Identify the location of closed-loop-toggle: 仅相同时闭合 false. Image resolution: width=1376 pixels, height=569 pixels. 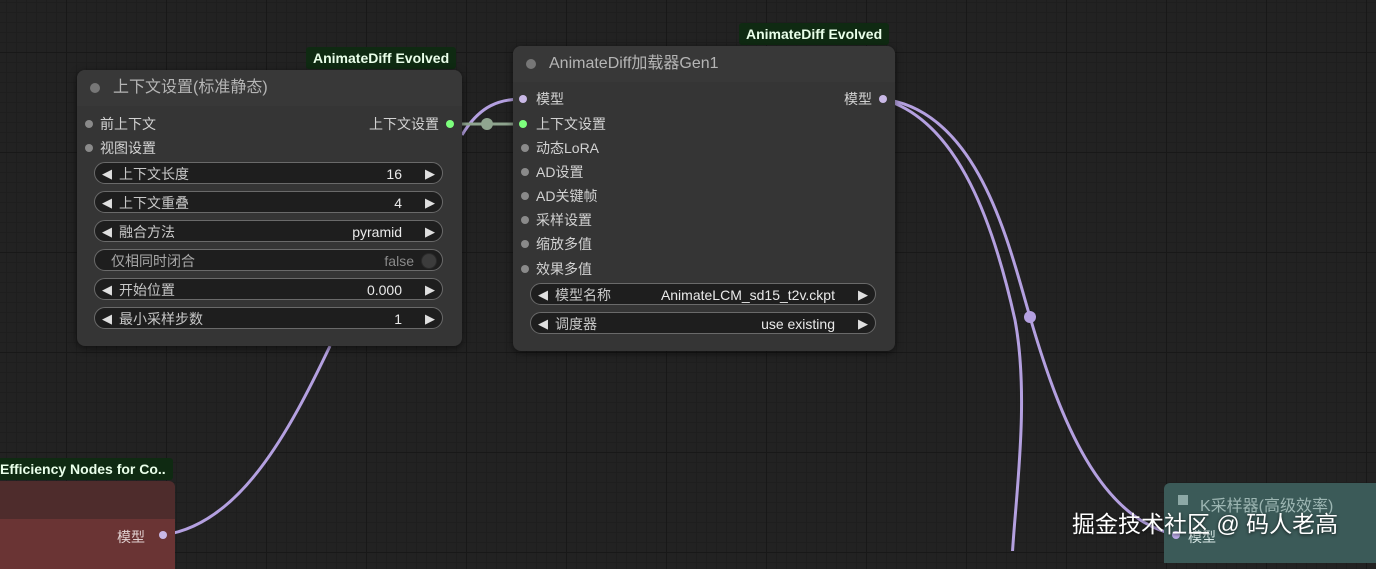
(268, 260).